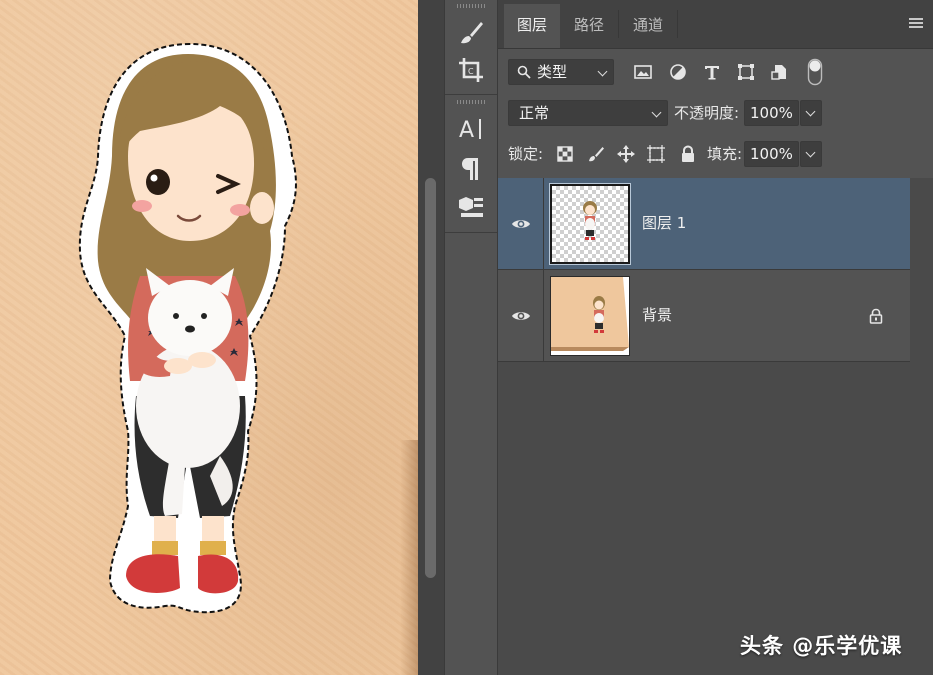 The height and width of the screenshot is (675, 933). What do you see at coordinates (524, 72) in the screenshot?
I see `search-icon` at bounding box center [524, 72].